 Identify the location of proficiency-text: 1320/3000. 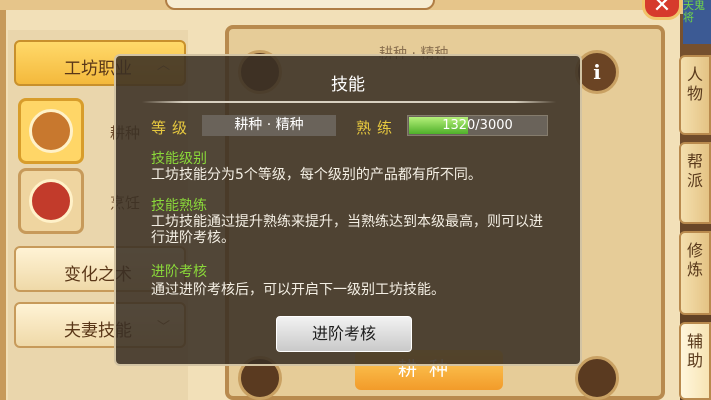
(477, 125).